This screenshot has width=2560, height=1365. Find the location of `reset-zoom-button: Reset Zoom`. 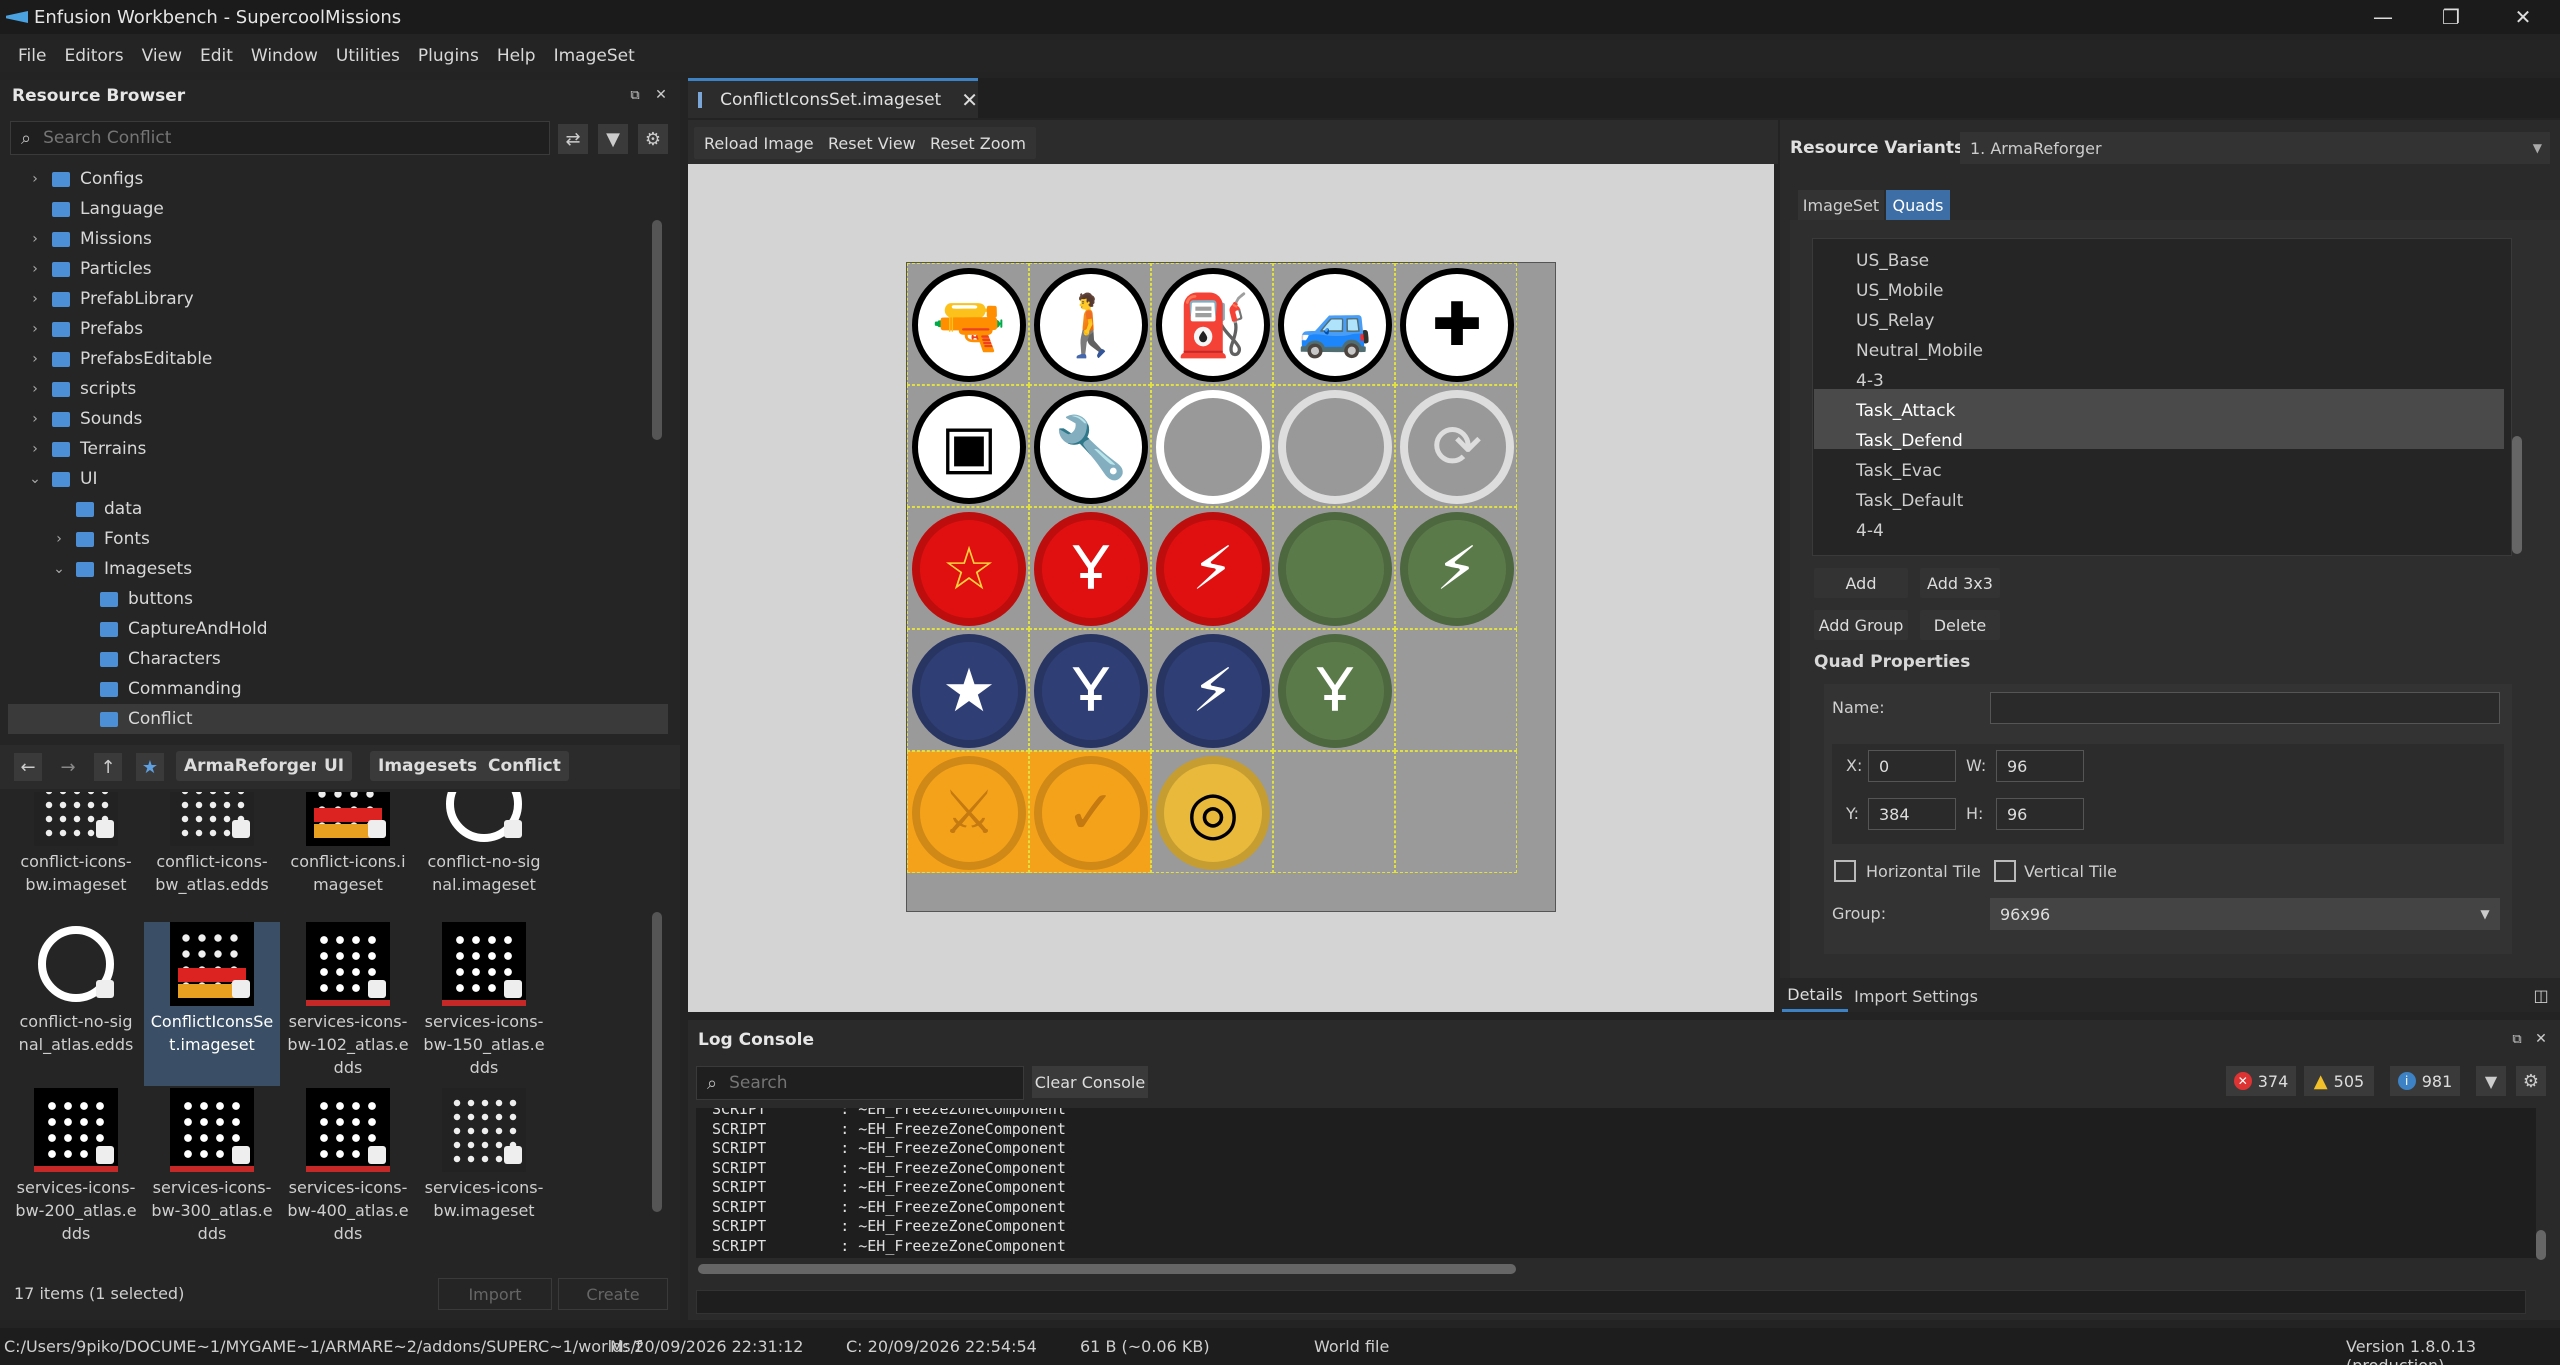

reset-zoom-button: Reset Zoom is located at coordinates (978, 143).